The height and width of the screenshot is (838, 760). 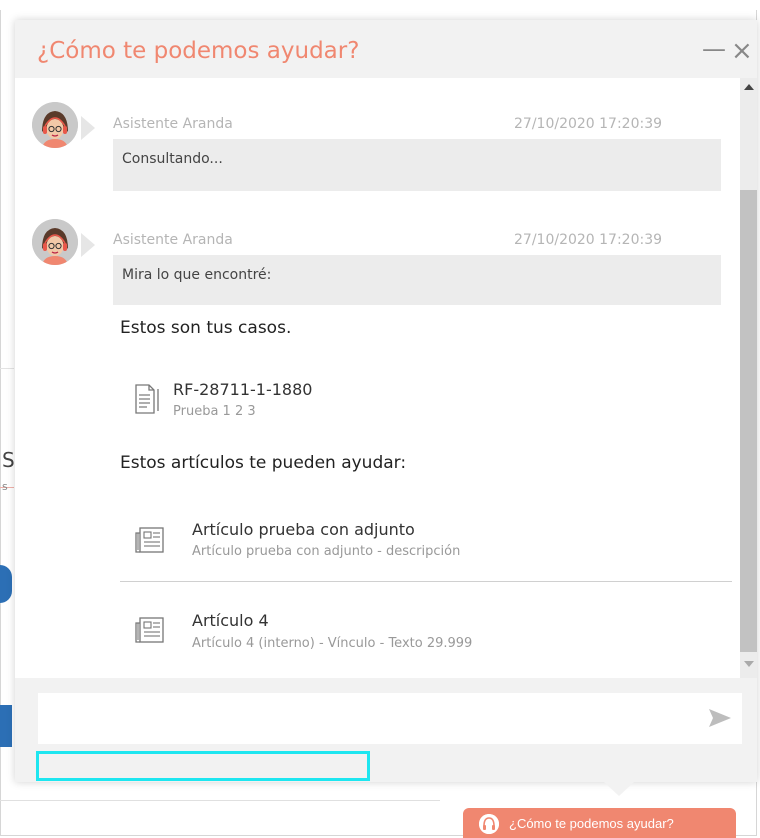 I want to click on article-divider, so click(x=426, y=581).